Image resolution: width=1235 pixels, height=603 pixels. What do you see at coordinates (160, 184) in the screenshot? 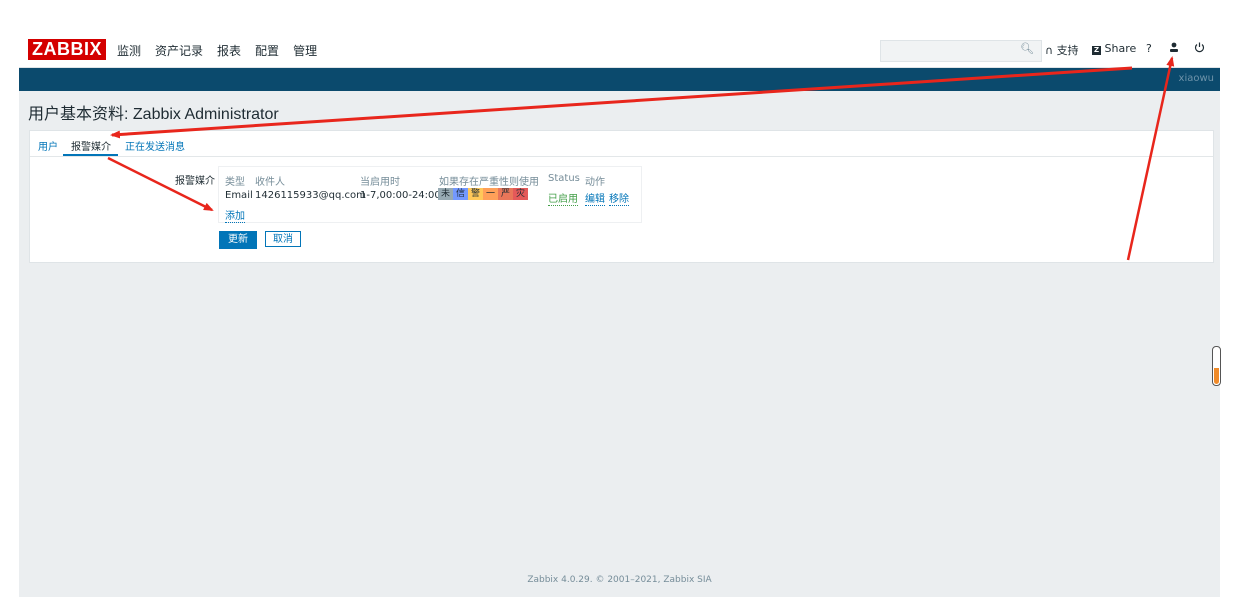
I see `annotation-arrow-to-add-link` at bounding box center [160, 184].